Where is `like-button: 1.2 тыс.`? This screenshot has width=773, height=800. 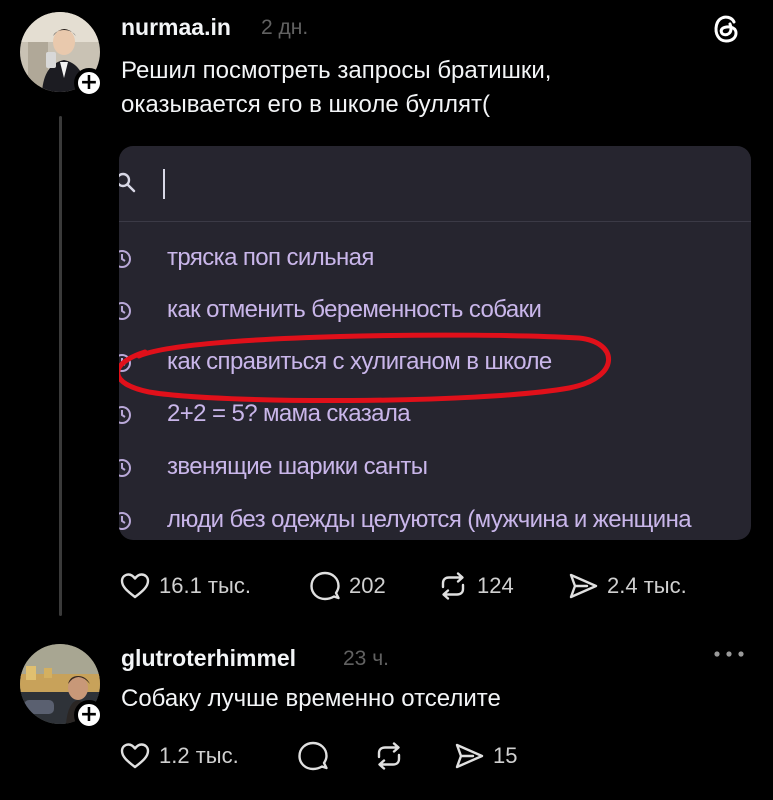 like-button: 1.2 тыс. is located at coordinates (179, 756).